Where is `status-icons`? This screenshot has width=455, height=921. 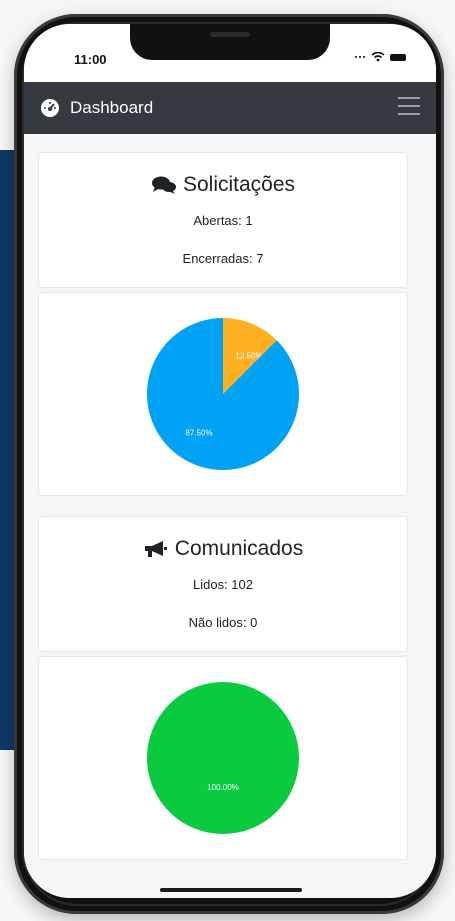 status-icons is located at coordinates (380, 57).